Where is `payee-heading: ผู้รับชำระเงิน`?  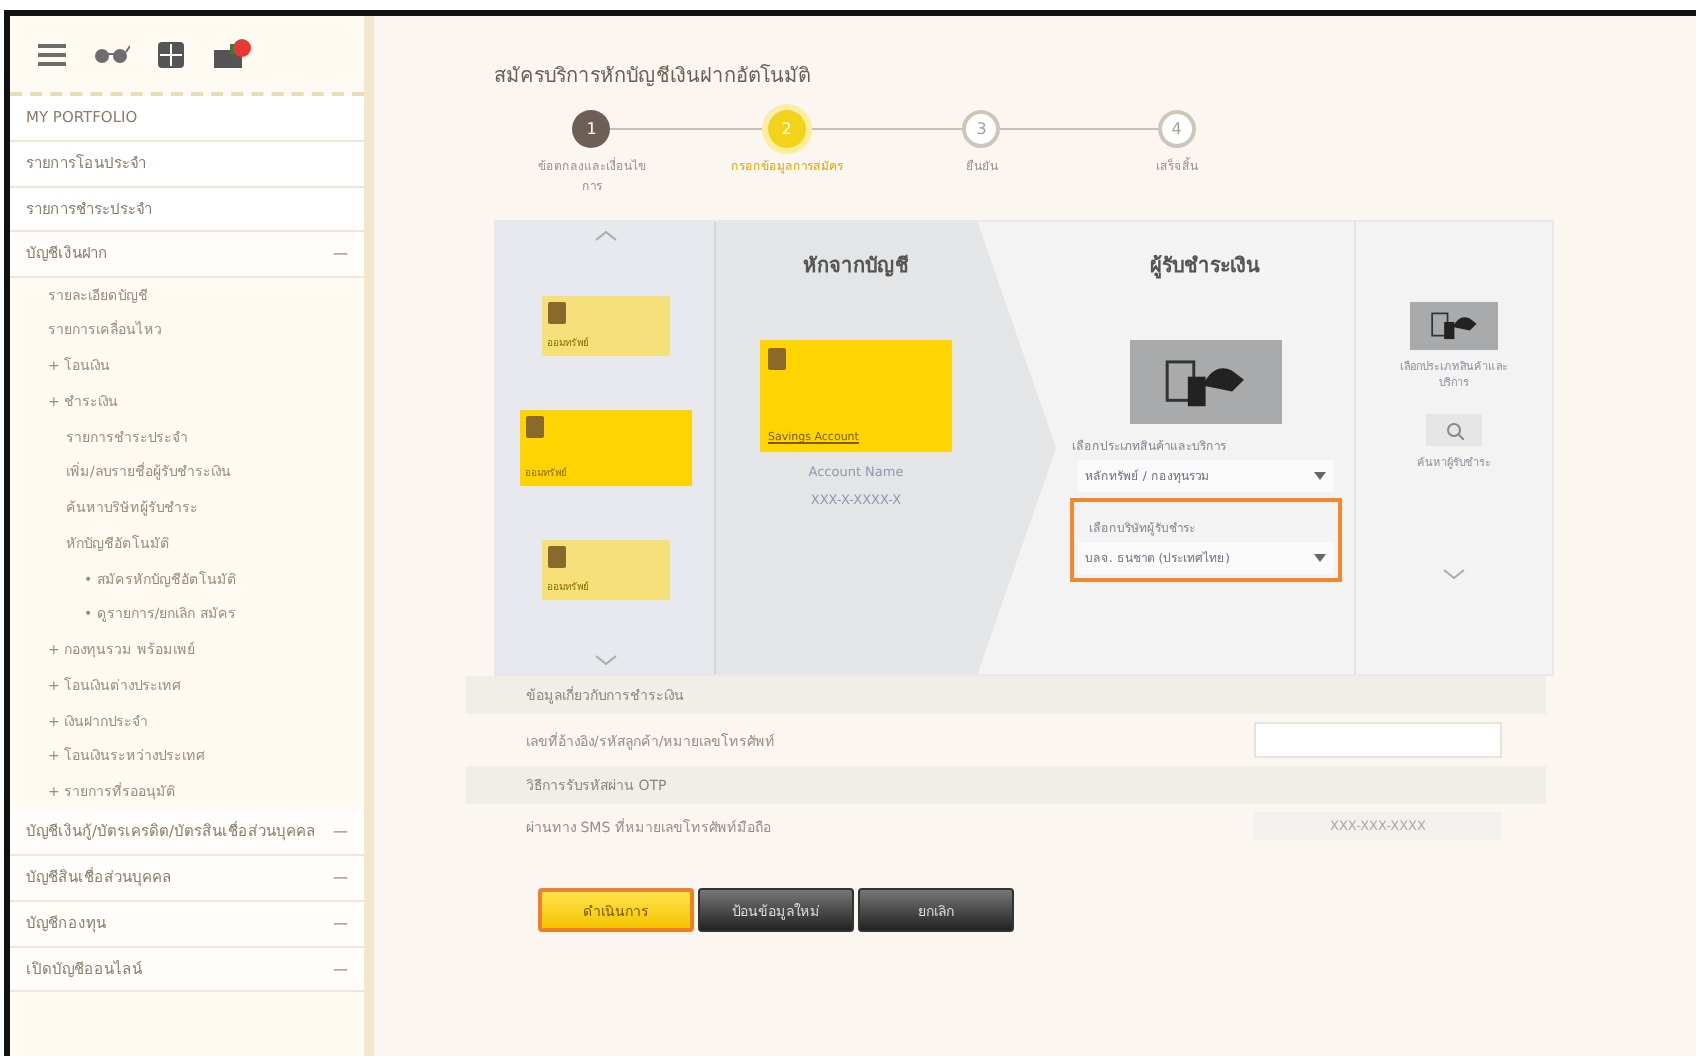 payee-heading: ผู้รับชำระเงิน is located at coordinates (1205, 266).